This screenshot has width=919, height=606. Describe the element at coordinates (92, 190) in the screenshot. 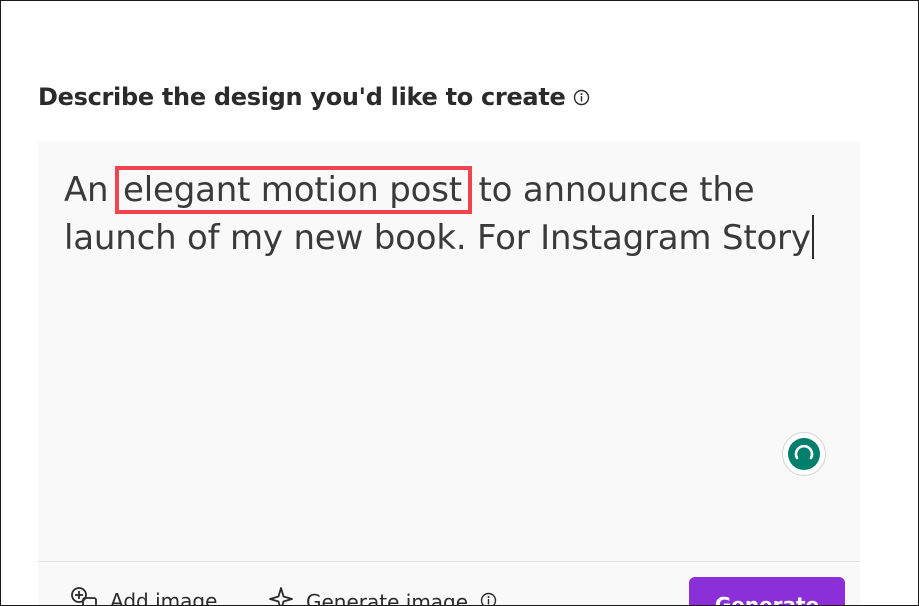

I see `prompt-text-before: An` at that location.